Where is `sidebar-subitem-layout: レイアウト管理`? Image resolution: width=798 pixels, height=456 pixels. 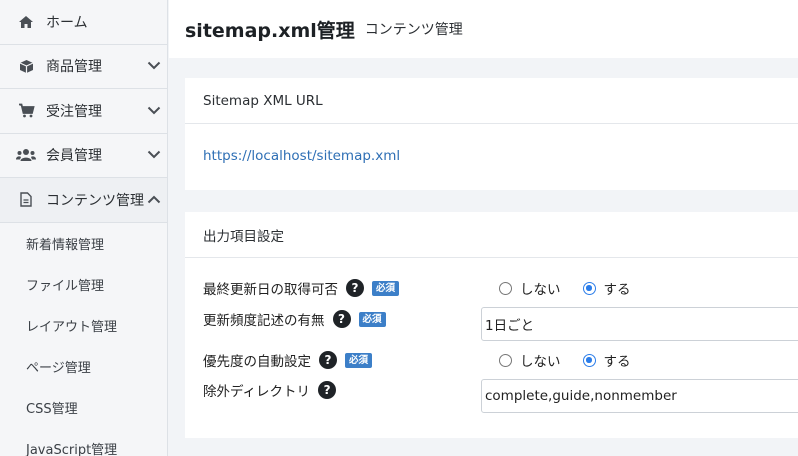
sidebar-subitem-layout: レイアウト管理 is located at coordinates (83, 325).